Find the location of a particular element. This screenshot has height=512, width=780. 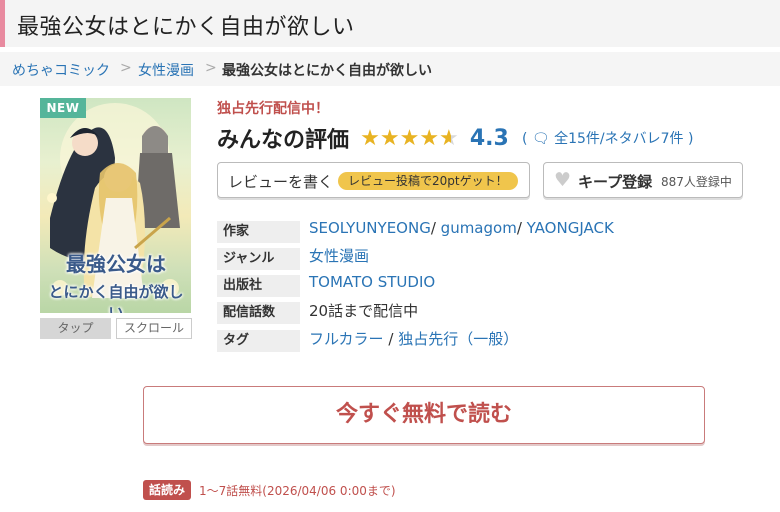

tag-link: フルカラー is located at coordinates (346, 339).